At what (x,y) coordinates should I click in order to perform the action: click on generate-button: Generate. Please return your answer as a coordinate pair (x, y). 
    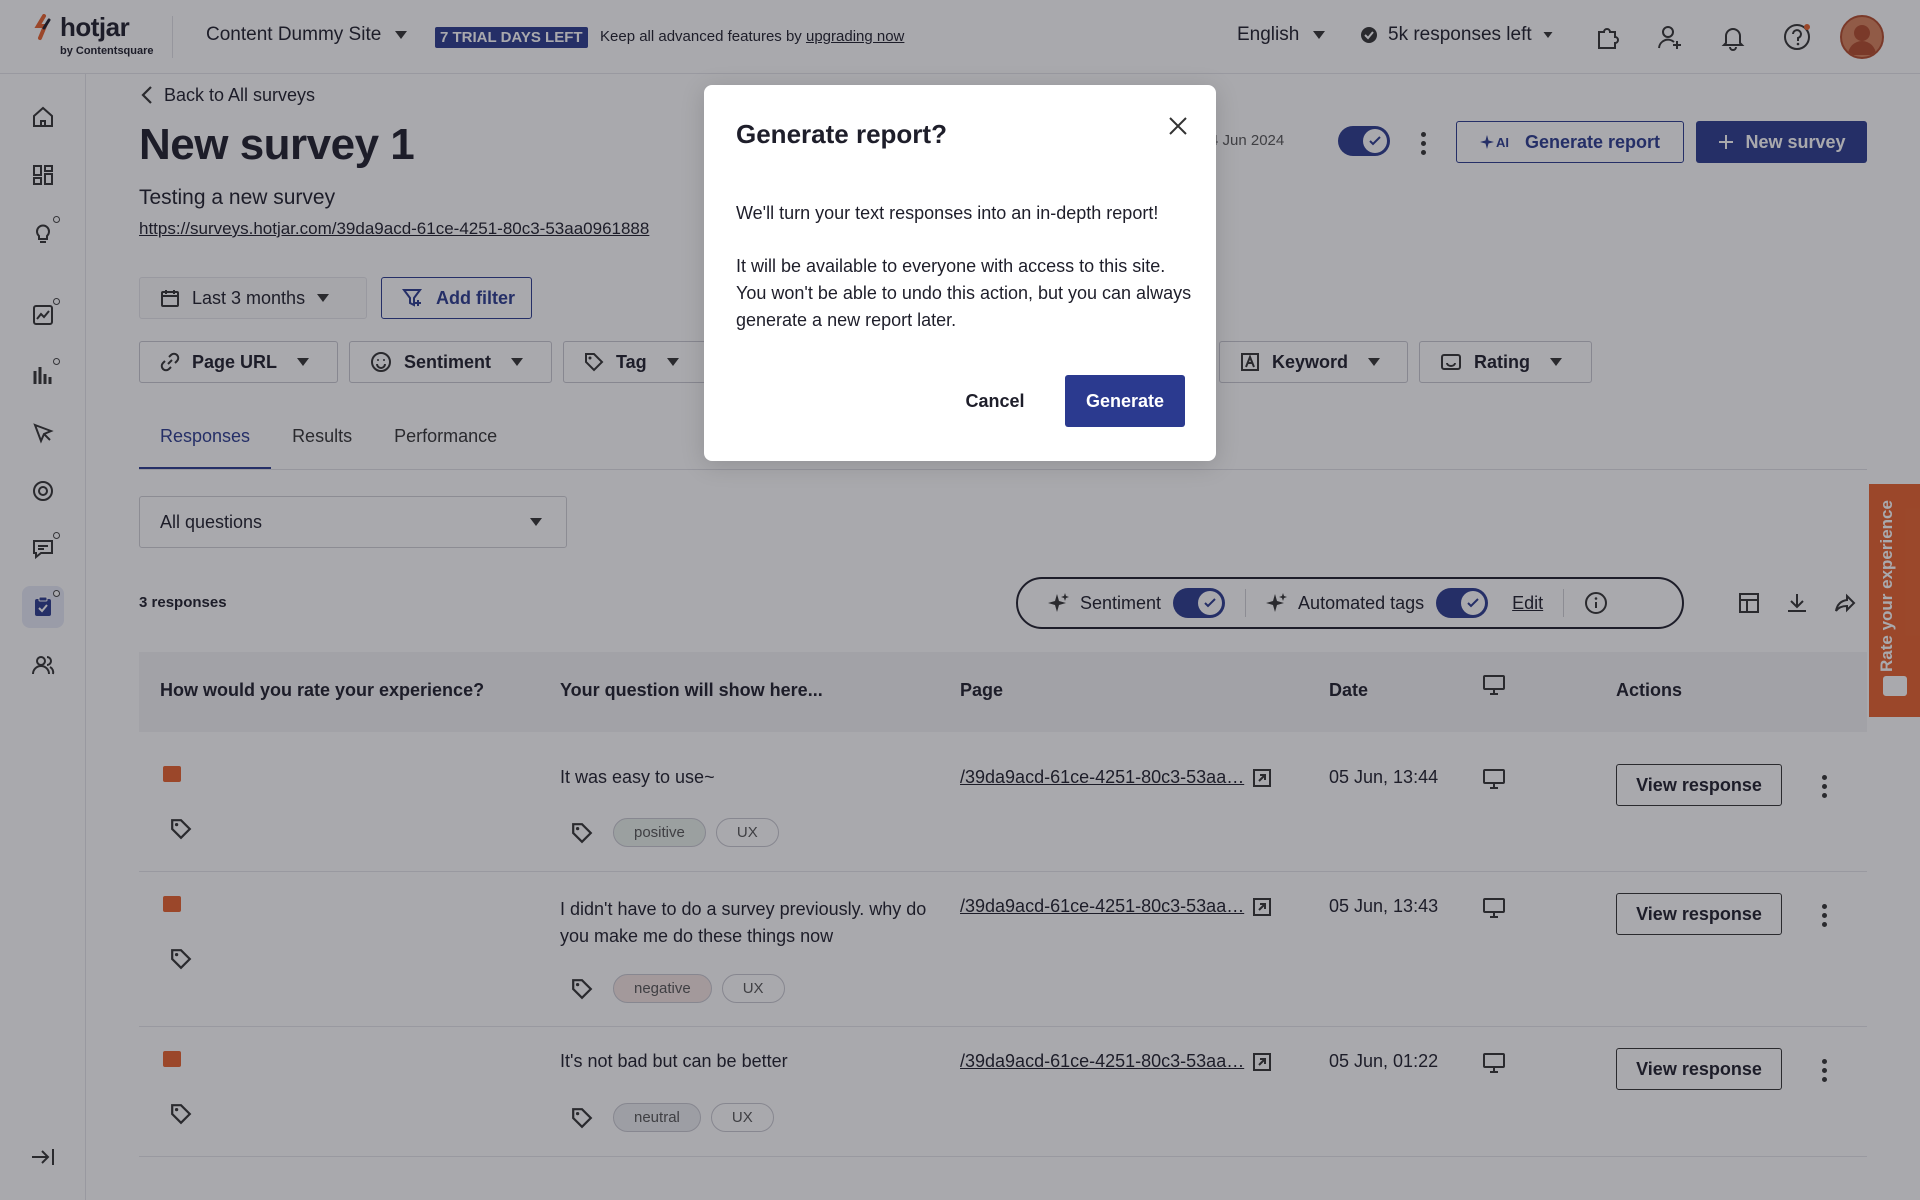
    Looking at the image, I should click on (1125, 401).